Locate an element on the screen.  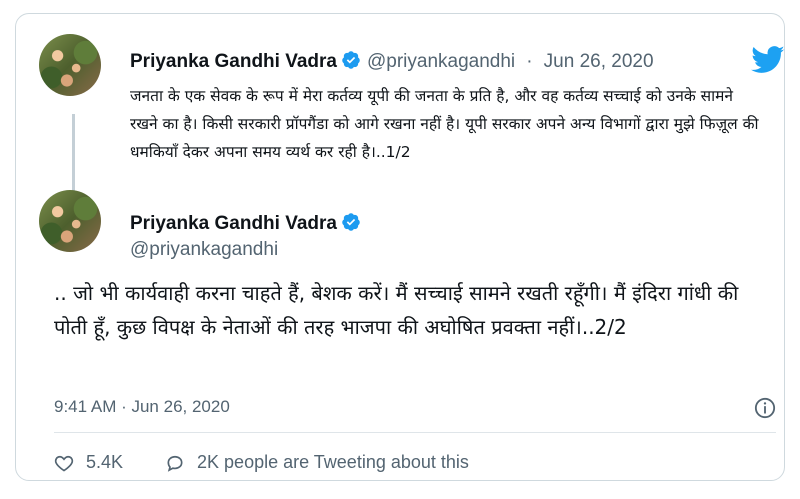
twitter-bird-icon is located at coordinates (768, 60).